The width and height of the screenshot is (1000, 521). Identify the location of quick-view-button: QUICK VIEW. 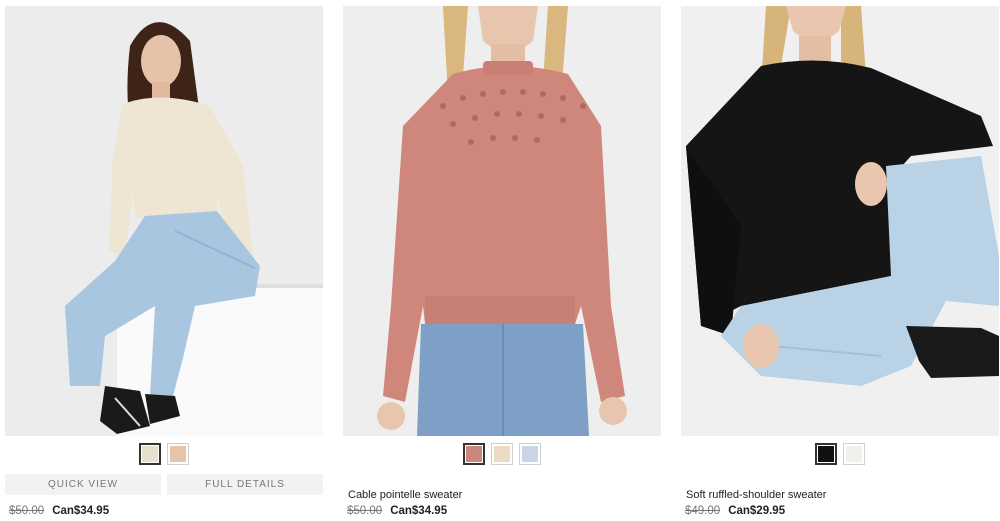
(83, 484).